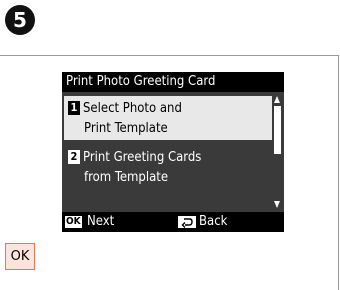 The image size is (340, 290). I want to click on screen-title: Print Photo Greeting Card, so click(173, 82).